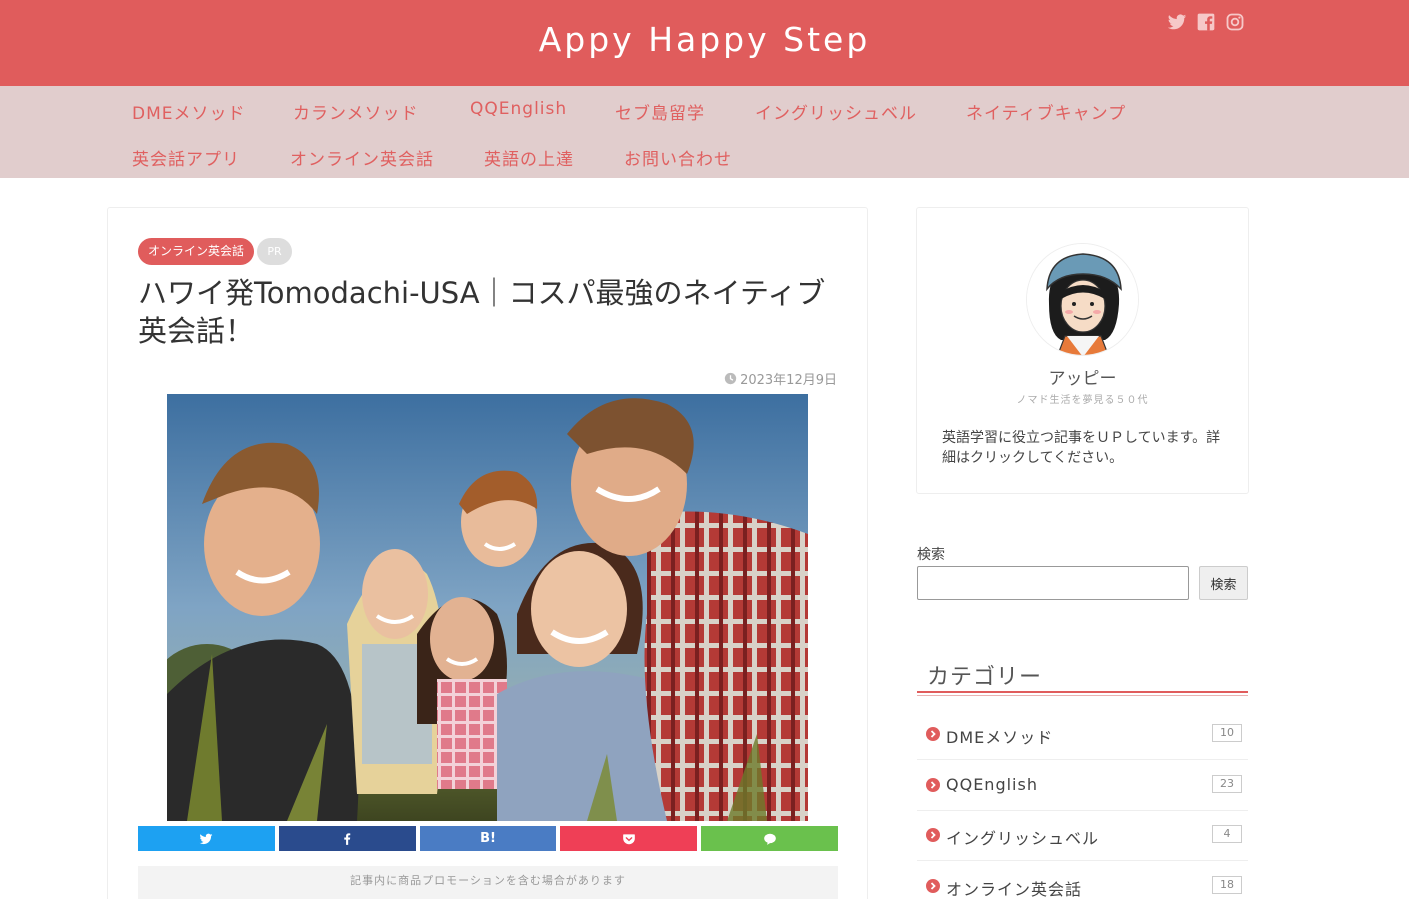 This screenshot has width=1409, height=899. What do you see at coordinates (1235, 22) in the screenshot?
I see `instagram-icon` at bounding box center [1235, 22].